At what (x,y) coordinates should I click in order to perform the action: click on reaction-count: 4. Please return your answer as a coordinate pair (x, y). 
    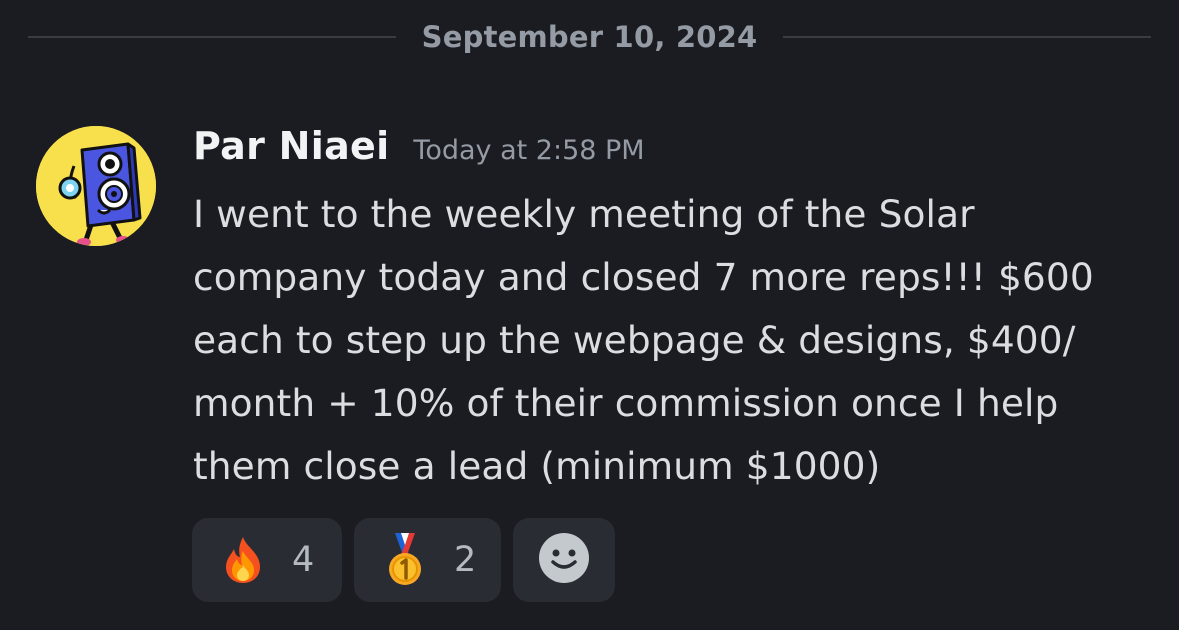
    Looking at the image, I should click on (303, 560).